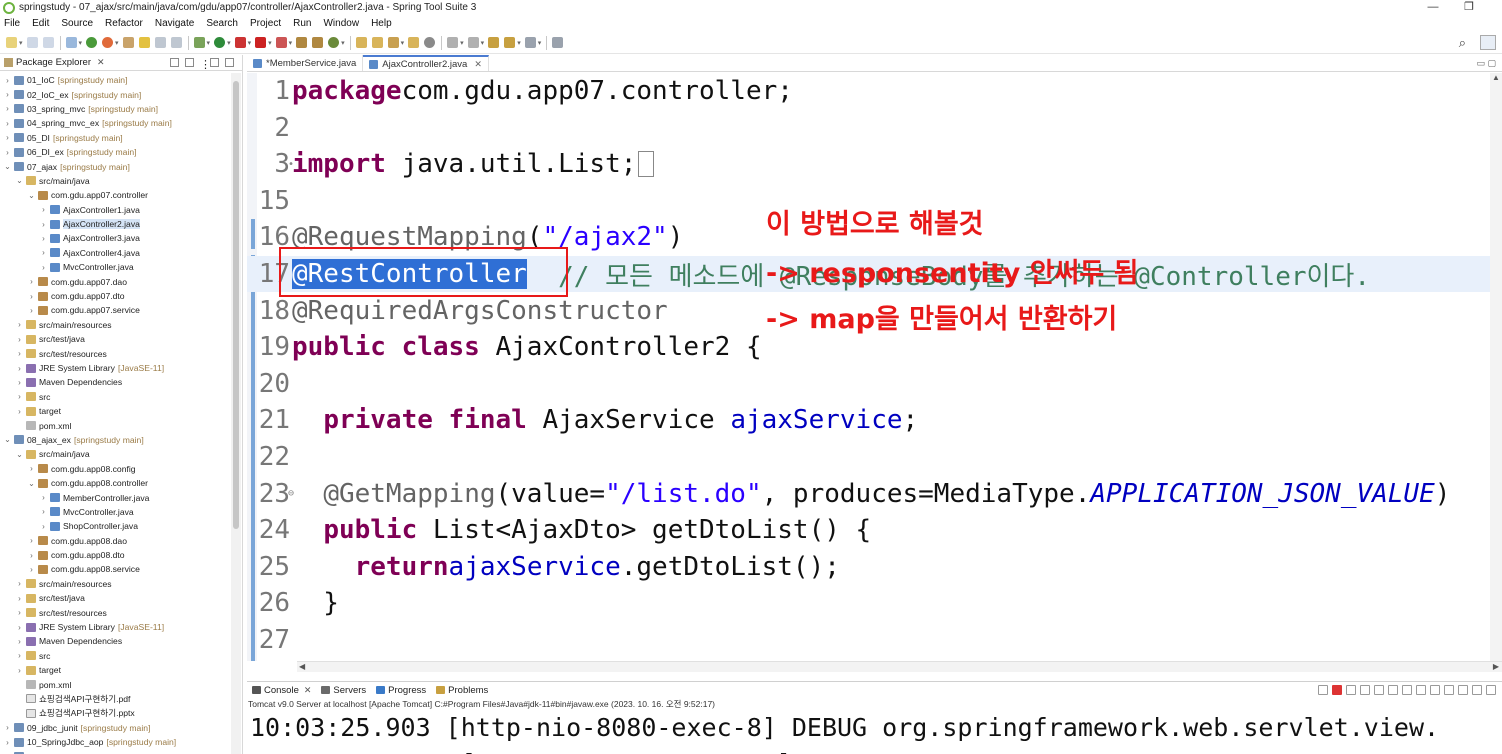  I want to click on last-edit-icon, so click(494, 42).